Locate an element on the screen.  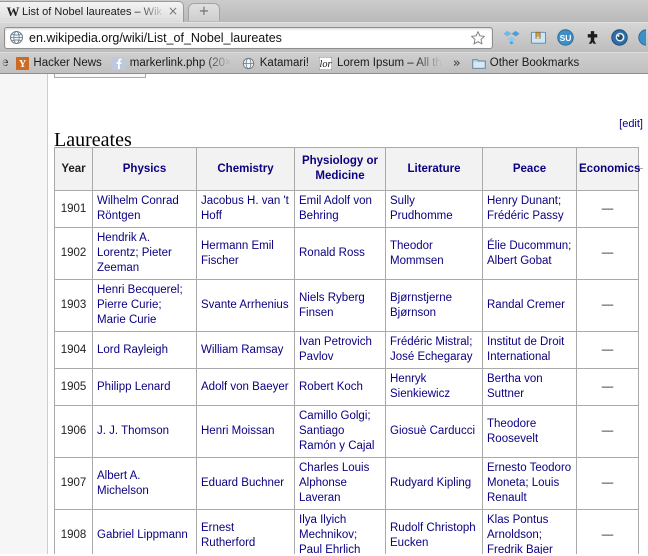
cell-medicine: Ilya Ilyich Mechnikov; Paul Ehrlich is located at coordinates (340, 531).